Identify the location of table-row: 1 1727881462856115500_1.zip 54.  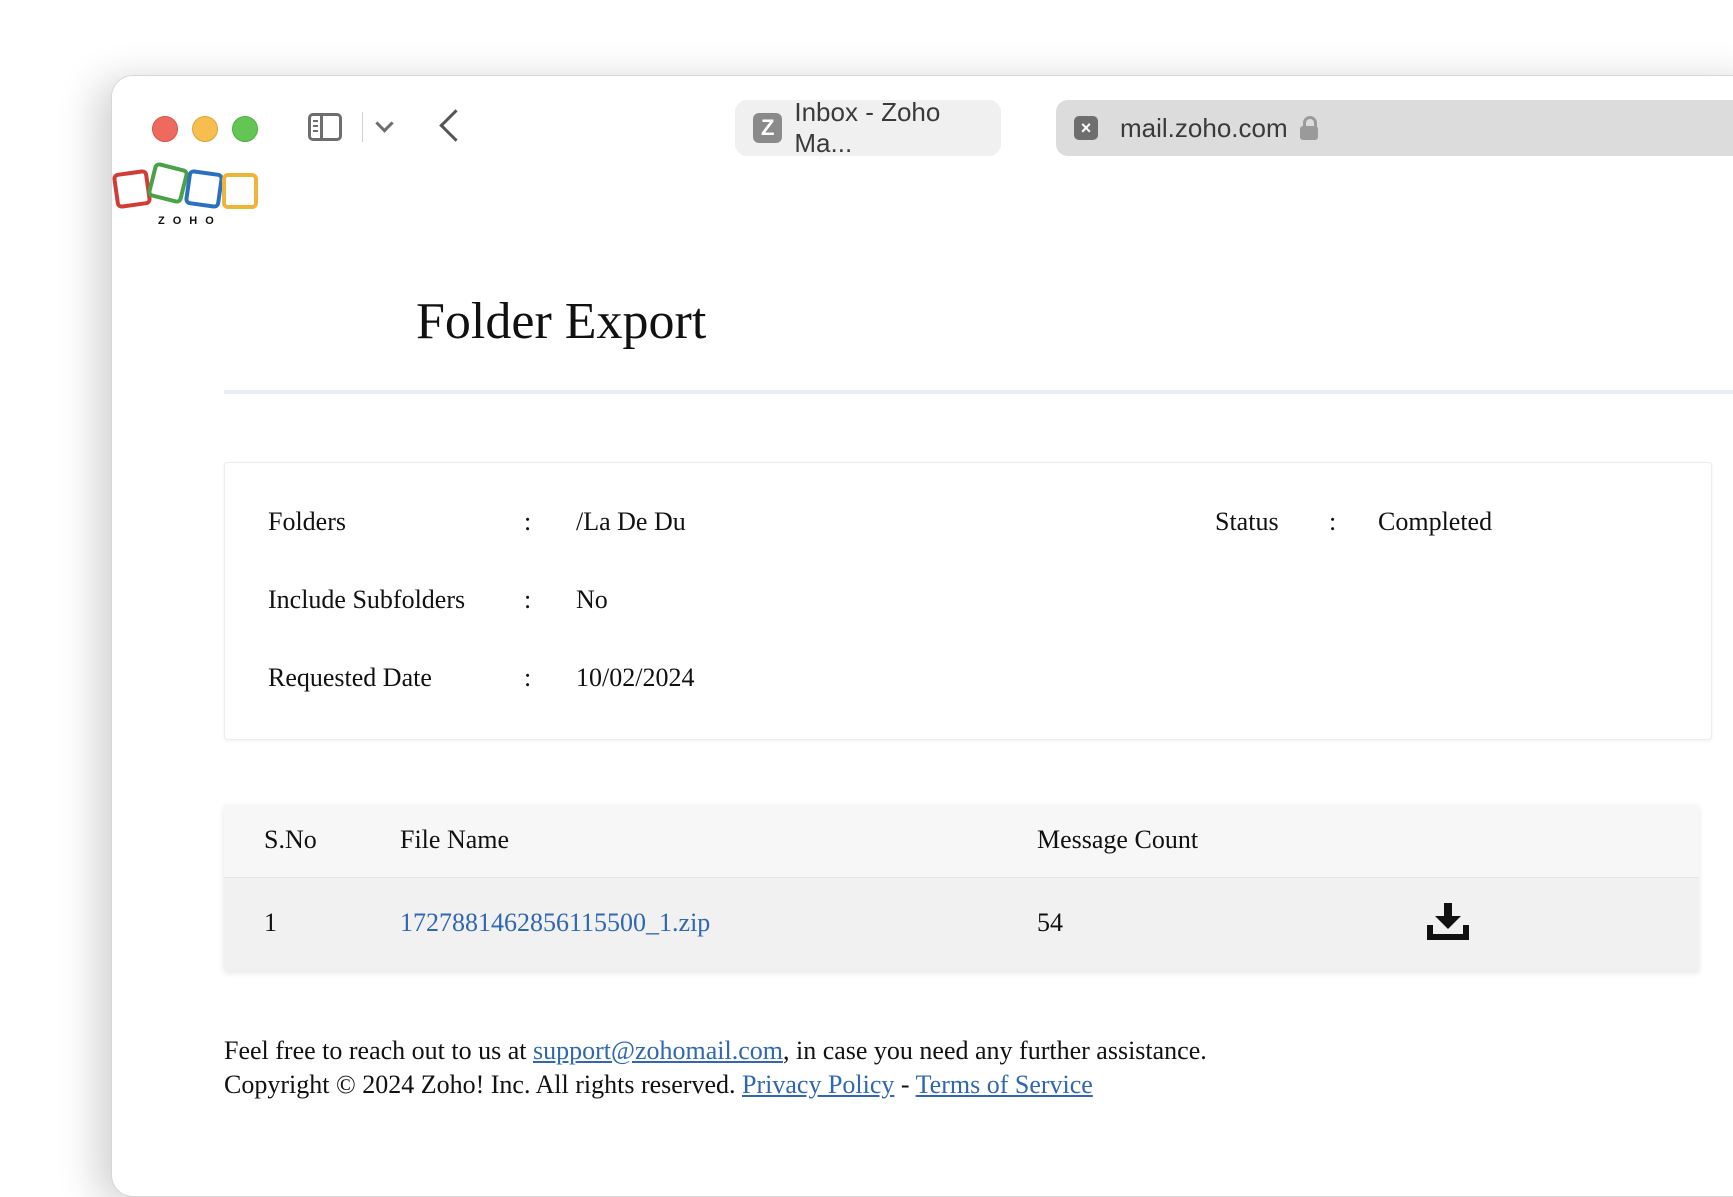
(961, 924).